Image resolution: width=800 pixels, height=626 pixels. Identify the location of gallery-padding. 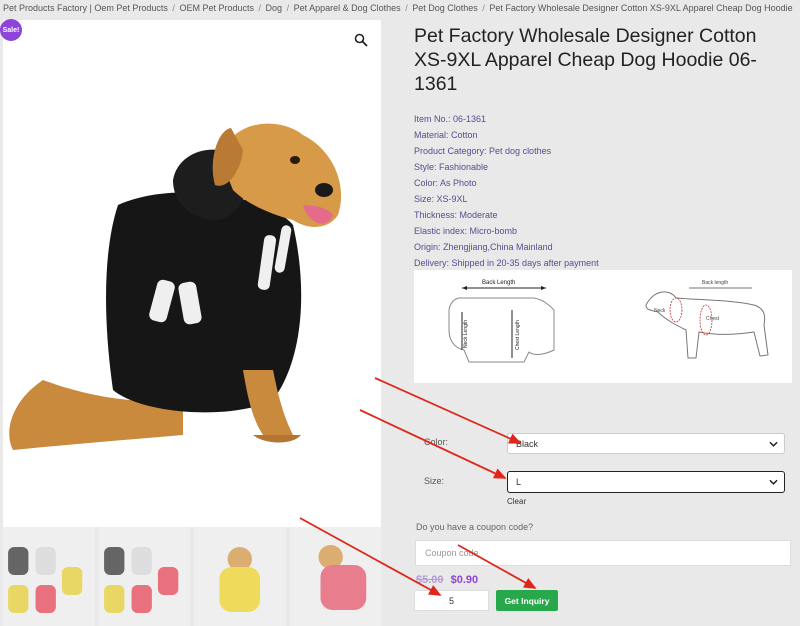
(192, 498).